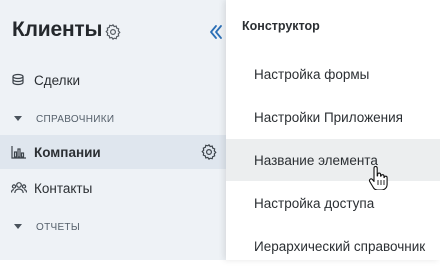  I want to click on hand-pointer-cursor-icon, so click(378, 178).